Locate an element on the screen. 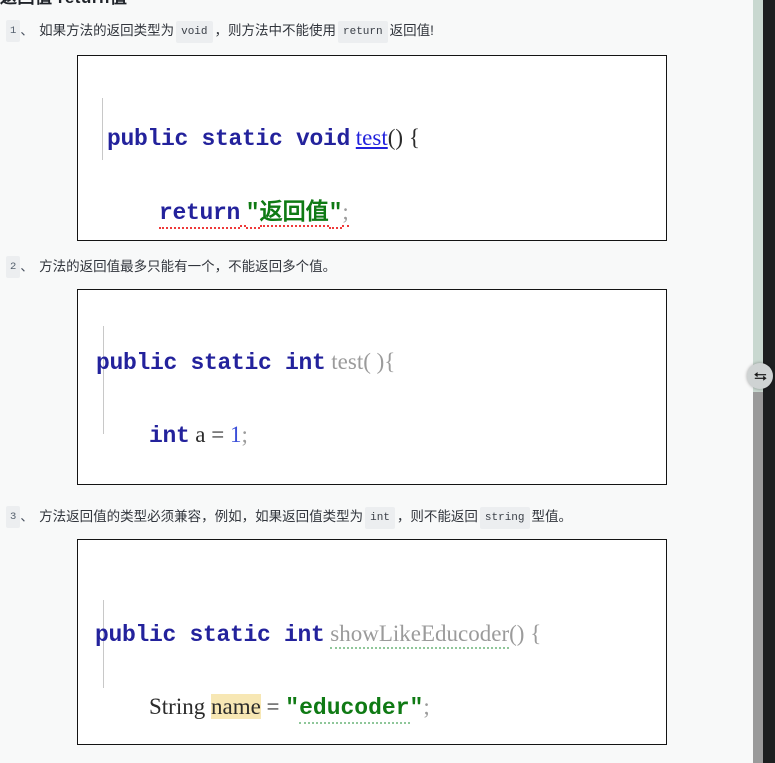 The width and height of the screenshot is (775, 763). list-number-3: 3 is located at coordinates (13, 517).